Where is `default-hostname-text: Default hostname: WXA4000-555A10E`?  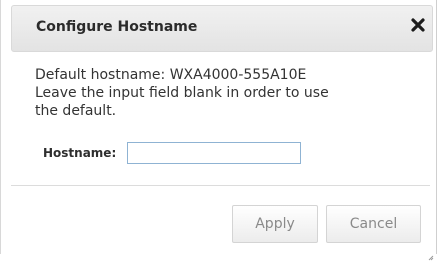
default-hostname-text: Default hostname: WXA4000-555A10E is located at coordinates (171, 75).